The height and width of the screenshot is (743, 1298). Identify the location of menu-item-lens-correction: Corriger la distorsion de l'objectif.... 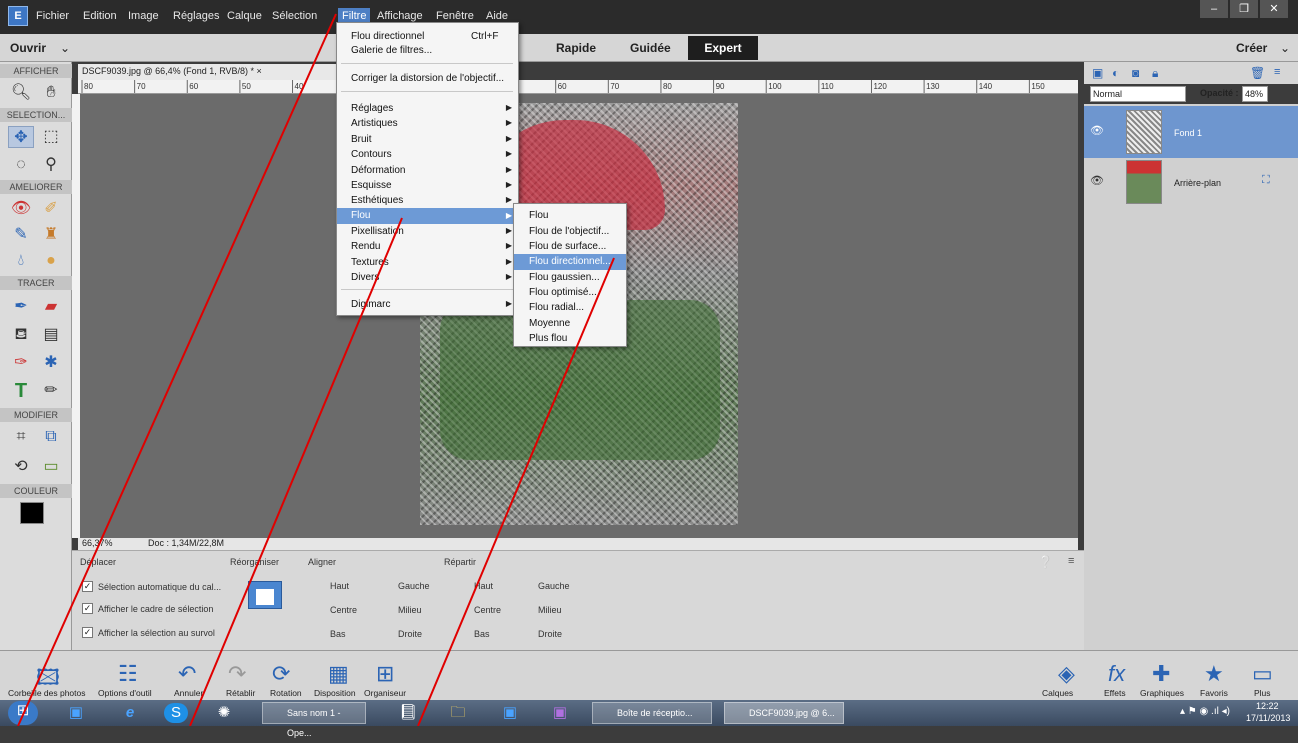
(427, 78).